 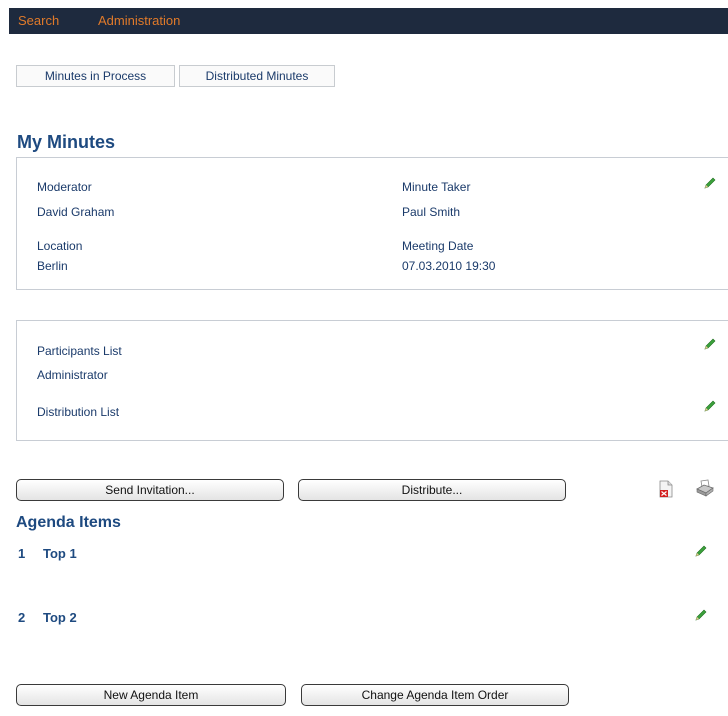 What do you see at coordinates (38, 20) in the screenshot?
I see `nav-search-link: Search` at bounding box center [38, 20].